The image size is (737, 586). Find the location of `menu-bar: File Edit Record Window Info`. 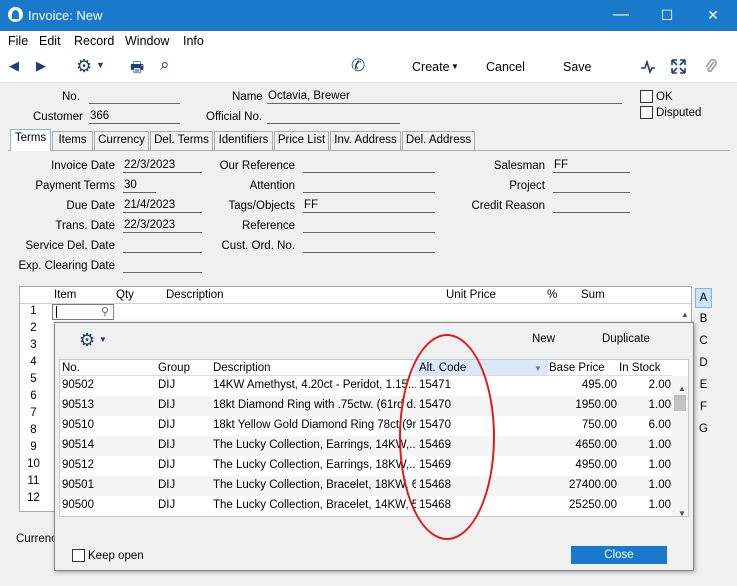

menu-bar: File Edit Record Window Info is located at coordinates (368, 41).